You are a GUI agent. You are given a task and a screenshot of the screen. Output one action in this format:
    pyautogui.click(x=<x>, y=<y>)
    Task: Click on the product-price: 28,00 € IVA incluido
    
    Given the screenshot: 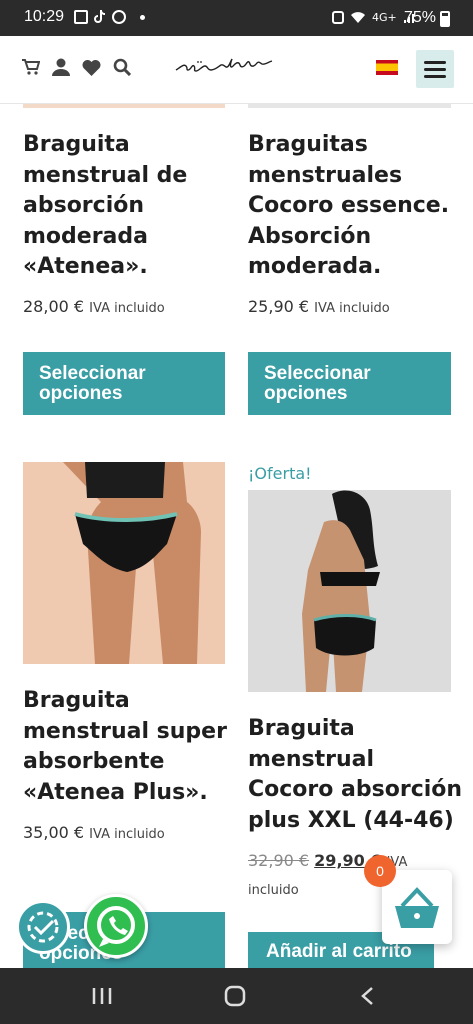 What is the action you would take?
    pyautogui.click(x=94, y=306)
    